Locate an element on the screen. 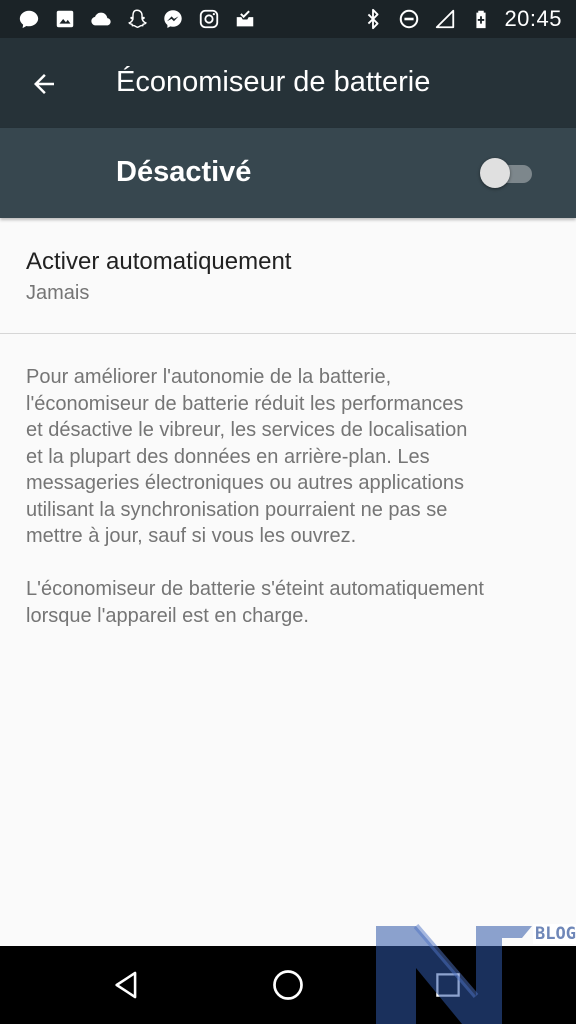 The image size is (576, 1024). recents-square-icon is located at coordinates (448, 985).